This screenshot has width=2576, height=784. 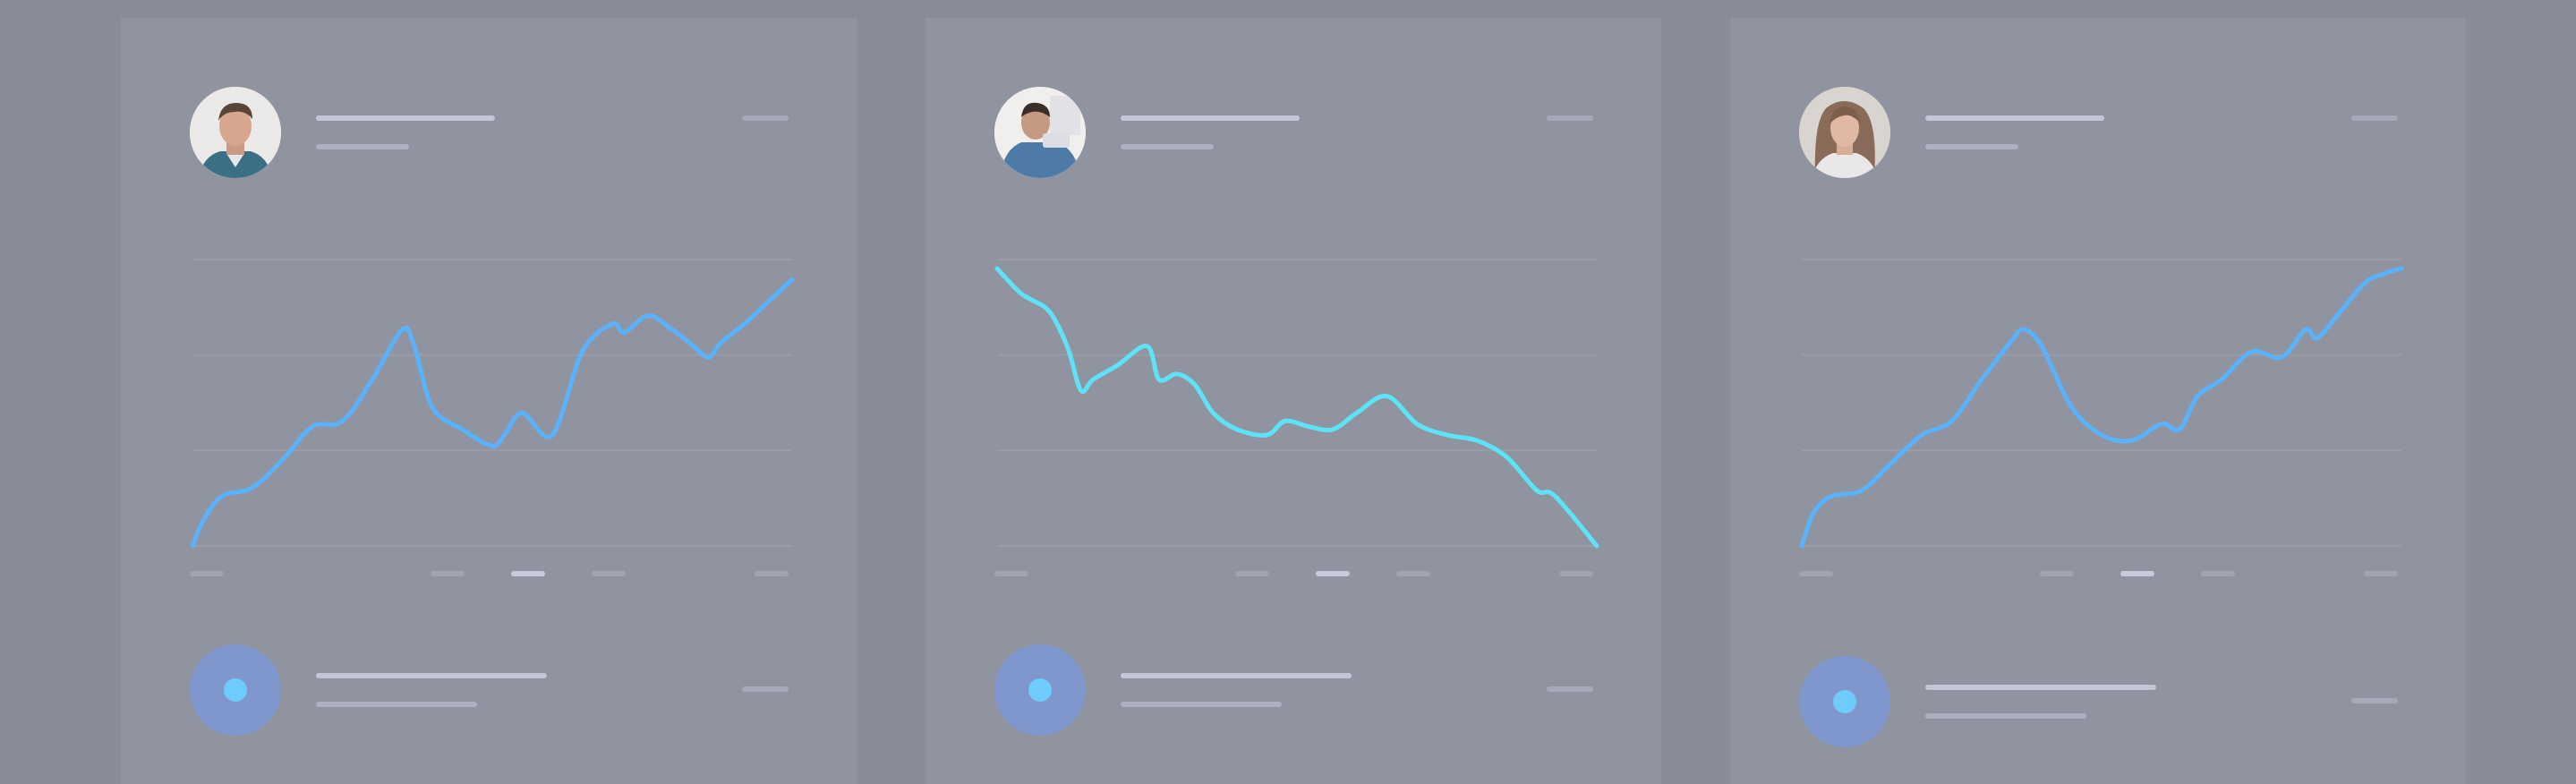 I want to click on avatar-man-photo, so click(x=235, y=132).